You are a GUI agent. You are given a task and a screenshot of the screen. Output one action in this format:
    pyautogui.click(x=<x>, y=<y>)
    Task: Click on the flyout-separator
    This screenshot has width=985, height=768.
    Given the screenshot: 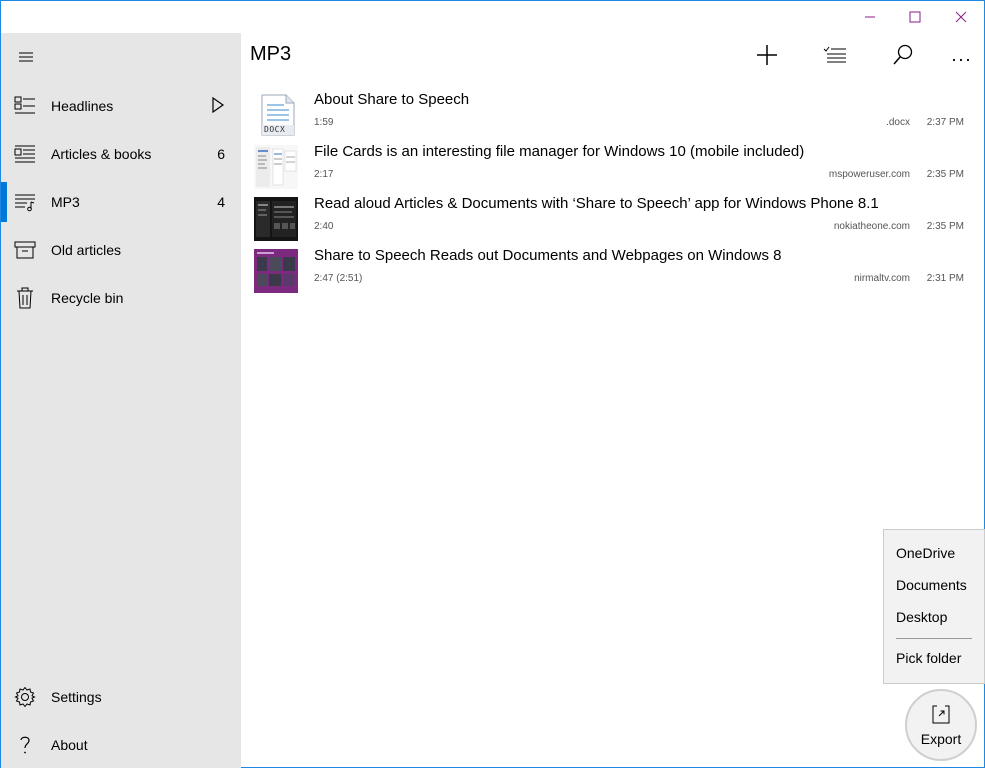 What is the action you would take?
    pyautogui.click(x=934, y=638)
    